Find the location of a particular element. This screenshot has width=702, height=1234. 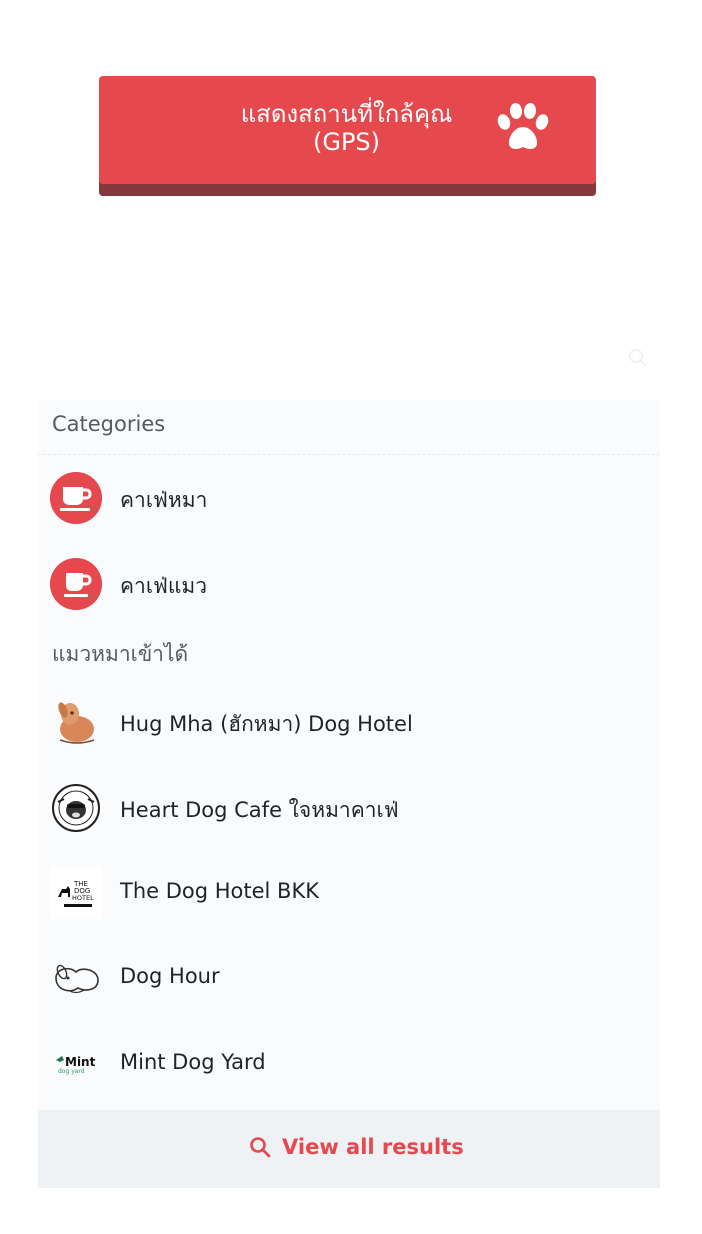

categories-heading: Categories is located at coordinates (109, 424).